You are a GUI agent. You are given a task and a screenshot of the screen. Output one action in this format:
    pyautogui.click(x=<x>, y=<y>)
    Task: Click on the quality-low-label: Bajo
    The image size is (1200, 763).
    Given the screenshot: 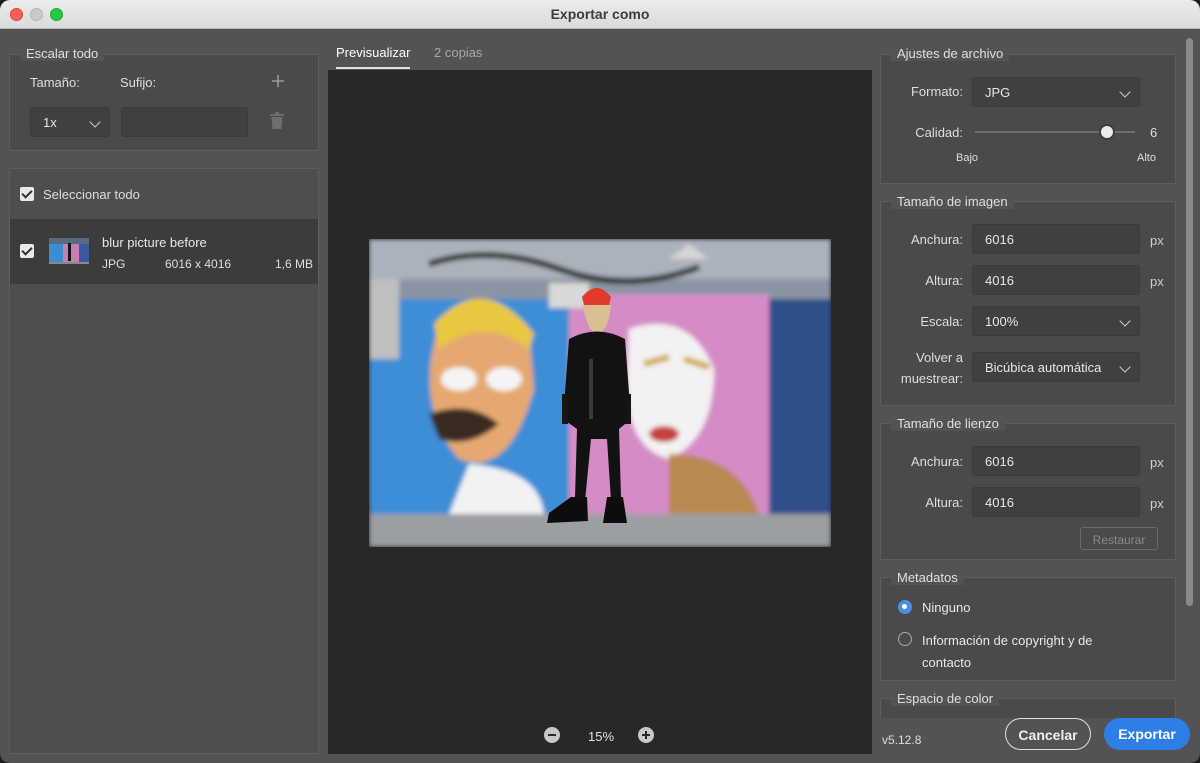 What is the action you would take?
    pyautogui.click(x=967, y=158)
    